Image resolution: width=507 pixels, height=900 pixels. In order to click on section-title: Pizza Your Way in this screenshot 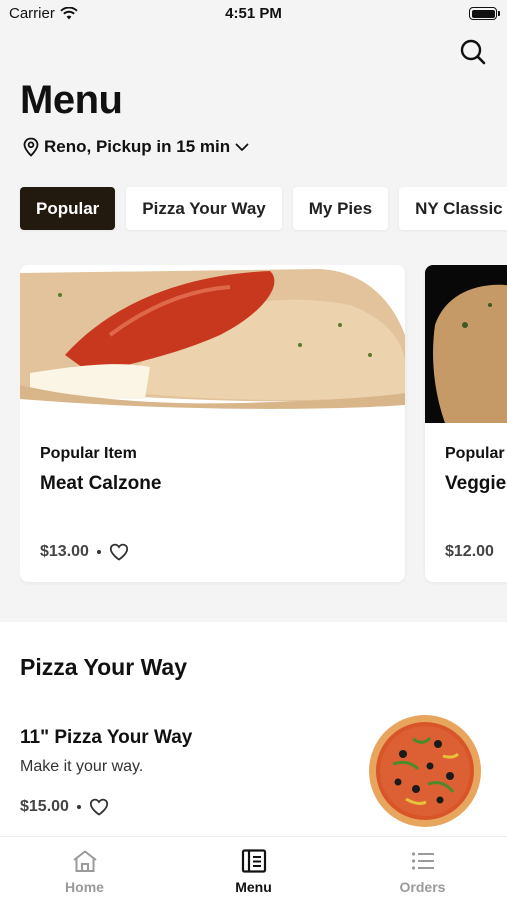, I will do `click(104, 667)`.